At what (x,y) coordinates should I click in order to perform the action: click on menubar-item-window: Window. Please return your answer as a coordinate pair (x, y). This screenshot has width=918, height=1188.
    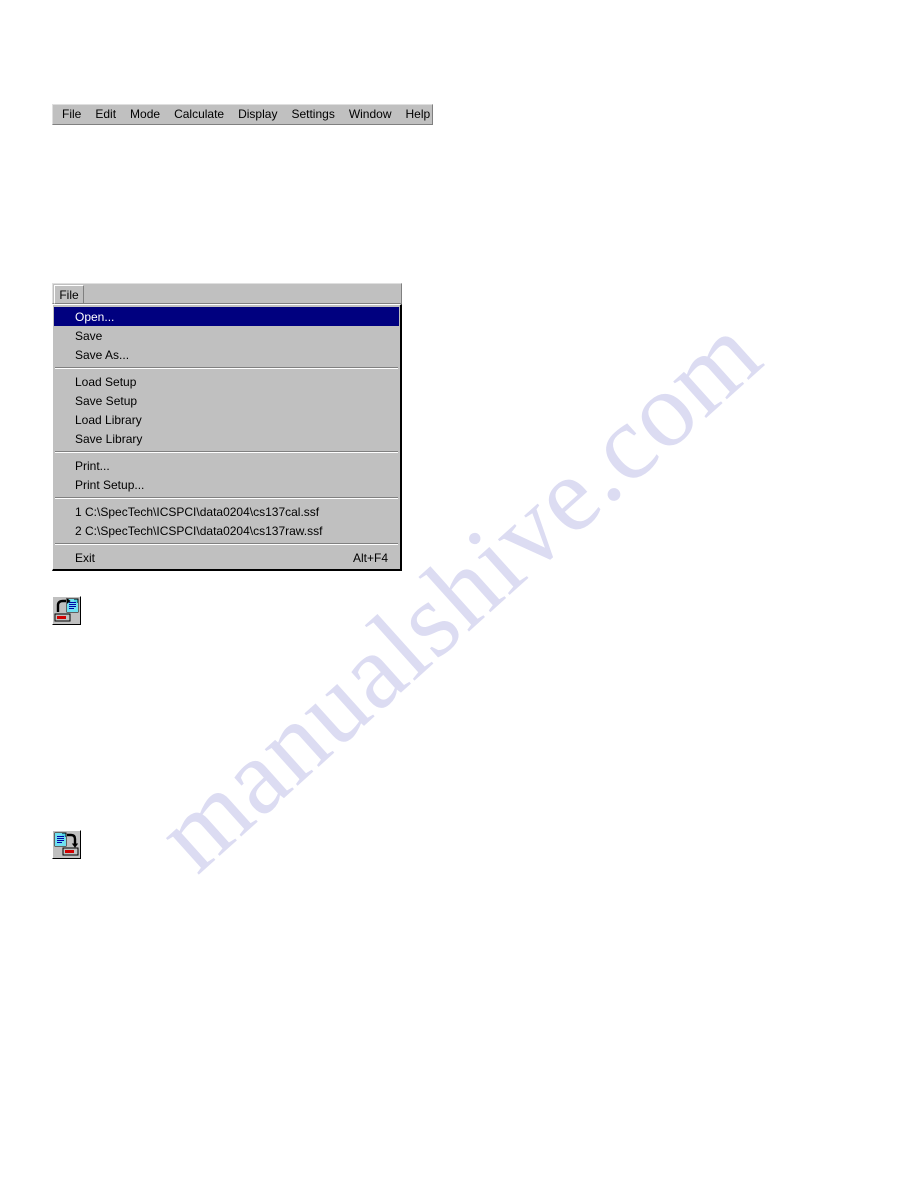
    Looking at the image, I should click on (370, 114).